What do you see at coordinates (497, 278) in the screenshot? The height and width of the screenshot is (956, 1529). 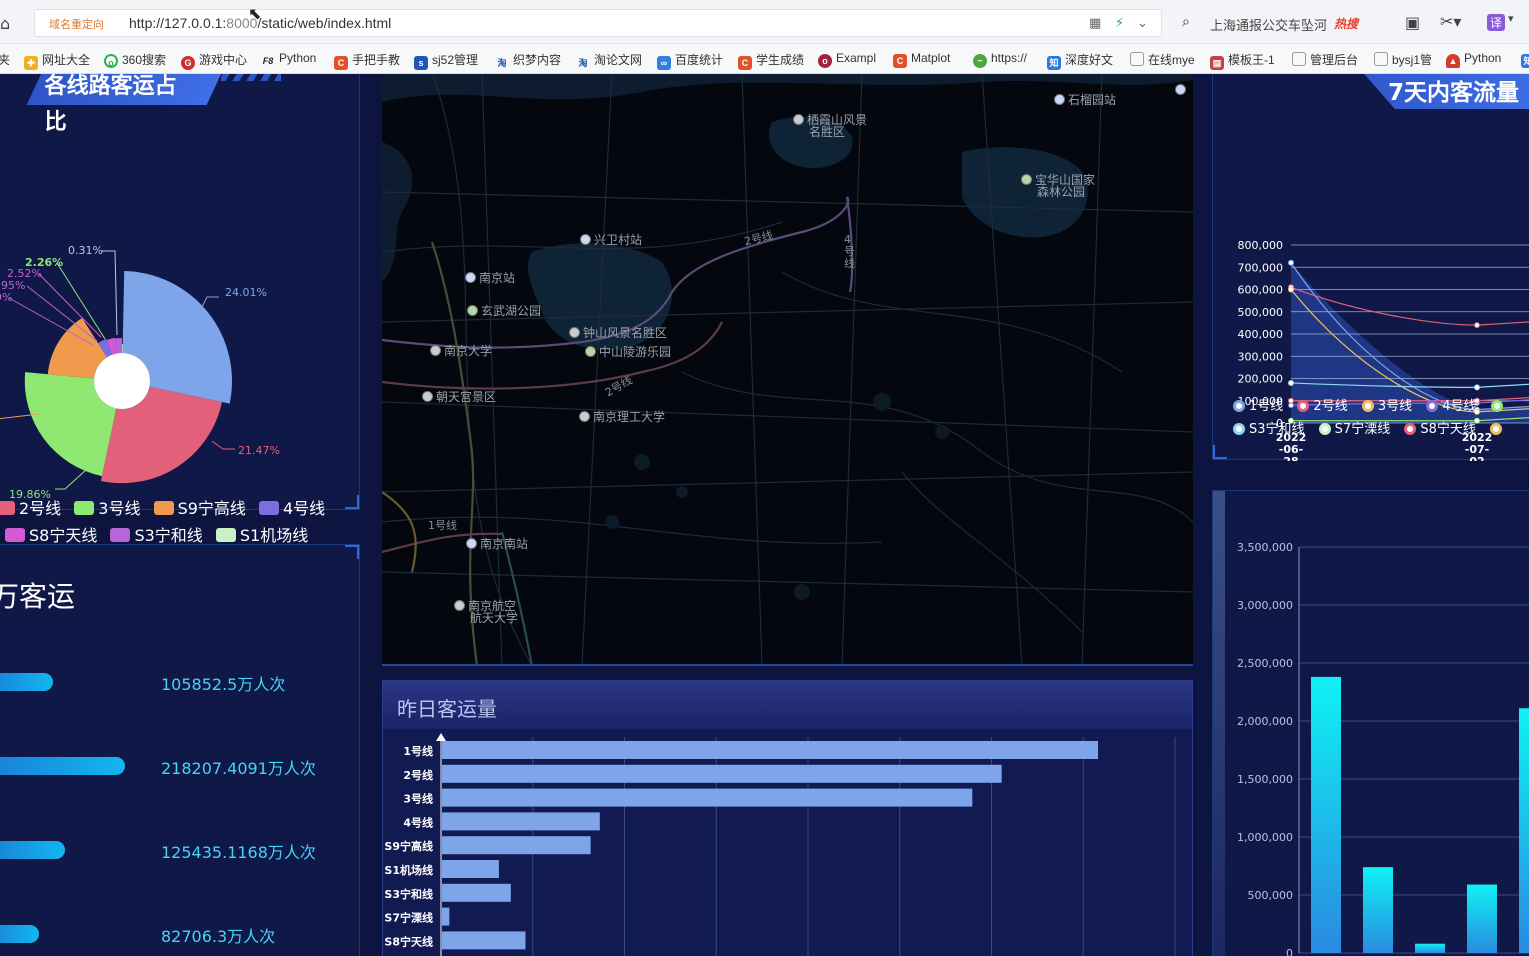 I see `poi-label: 南京站` at bounding box center [497, 278].